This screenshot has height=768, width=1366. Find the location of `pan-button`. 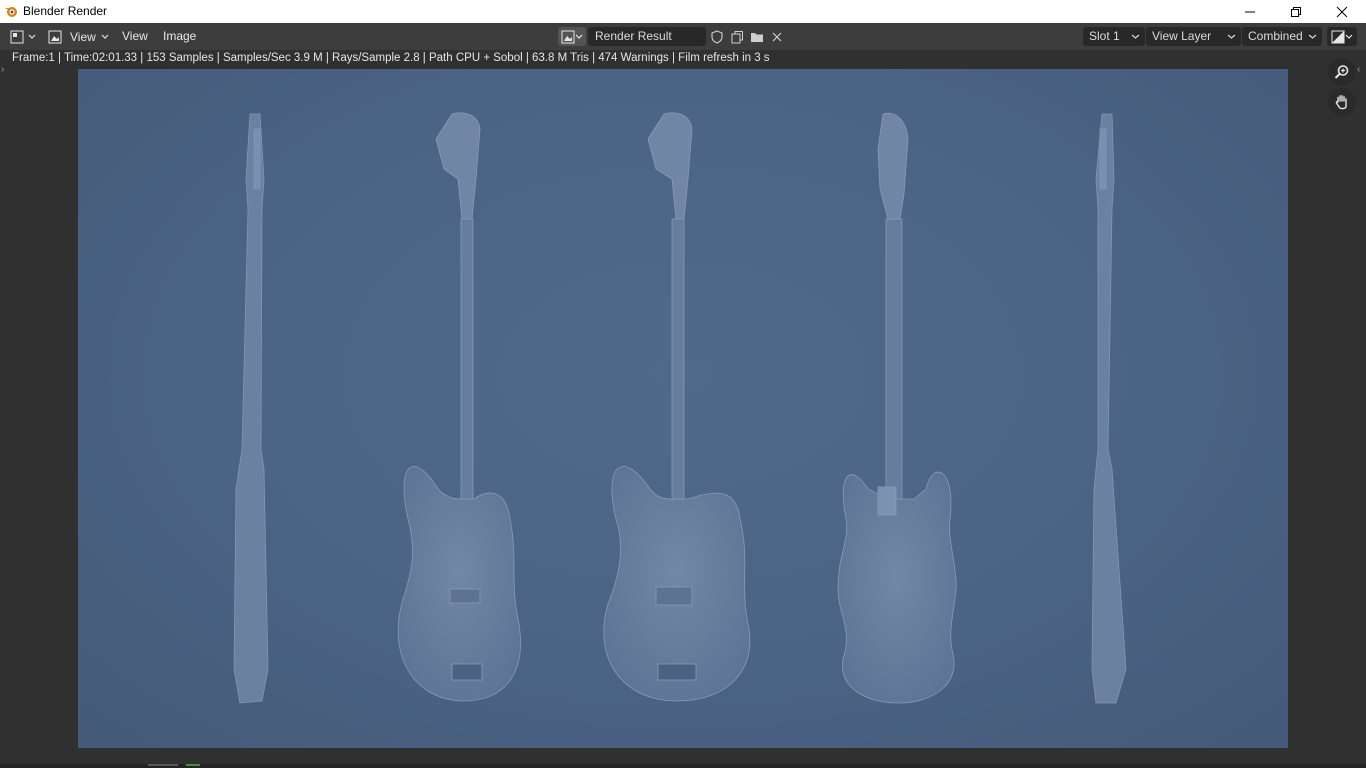

pan-button is located at coordinates (1342, 102).